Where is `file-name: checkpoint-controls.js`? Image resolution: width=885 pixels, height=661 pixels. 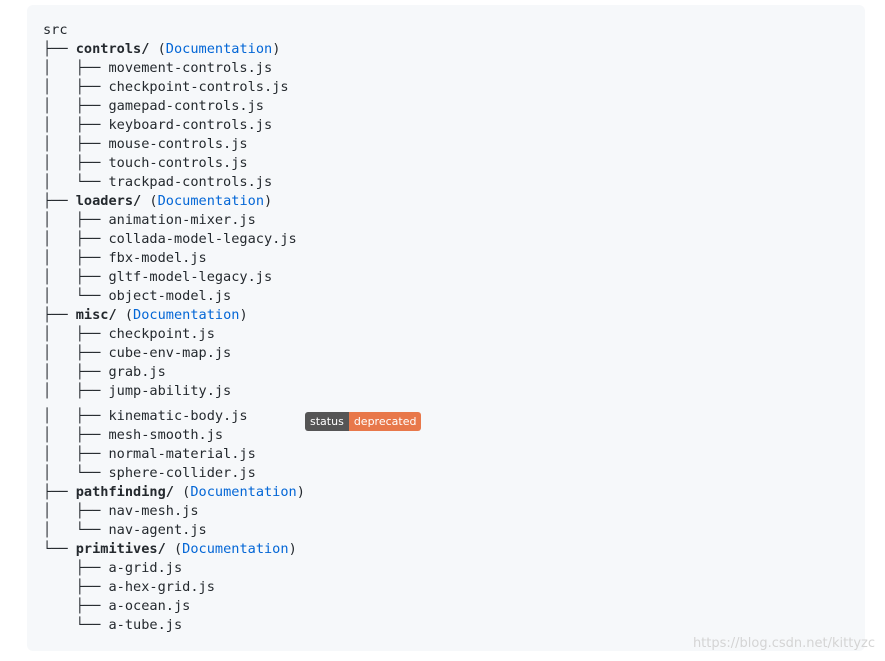
file-name: checkpoint-controls.js is located at coordinates (198, 87).